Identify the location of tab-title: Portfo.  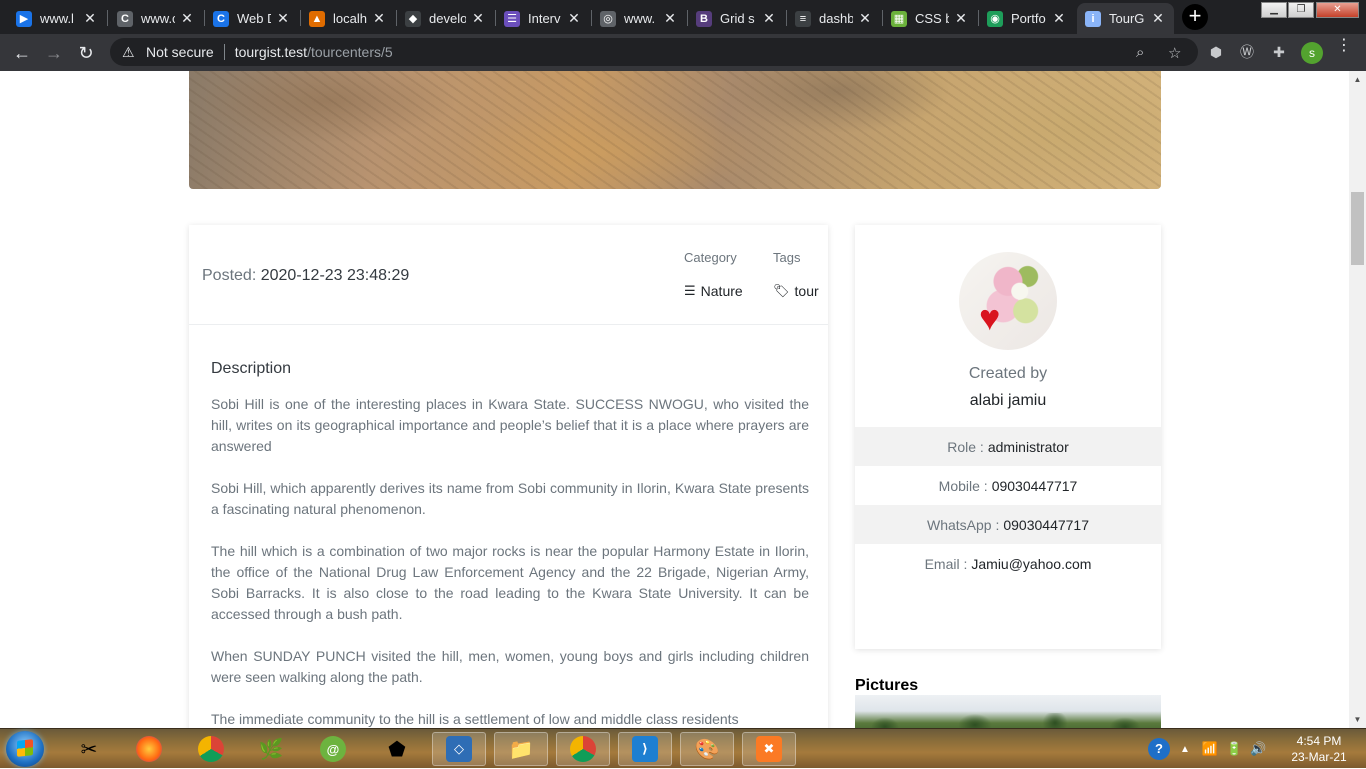
(1028, 18).